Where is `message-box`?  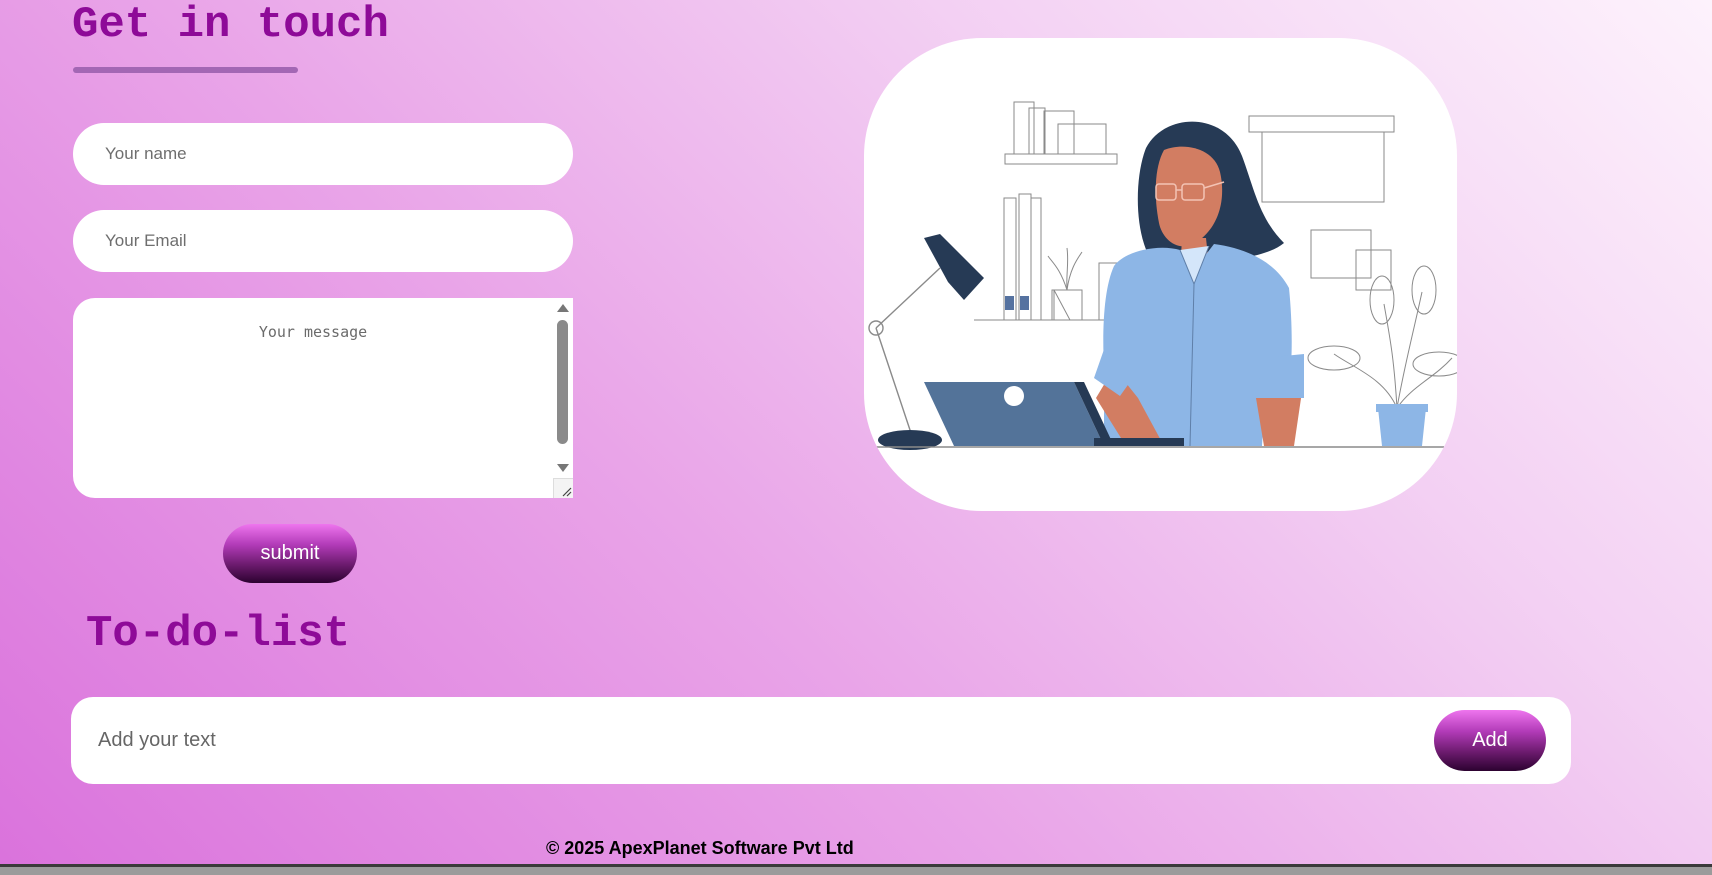
message-box is located at coordinates (323, 398).